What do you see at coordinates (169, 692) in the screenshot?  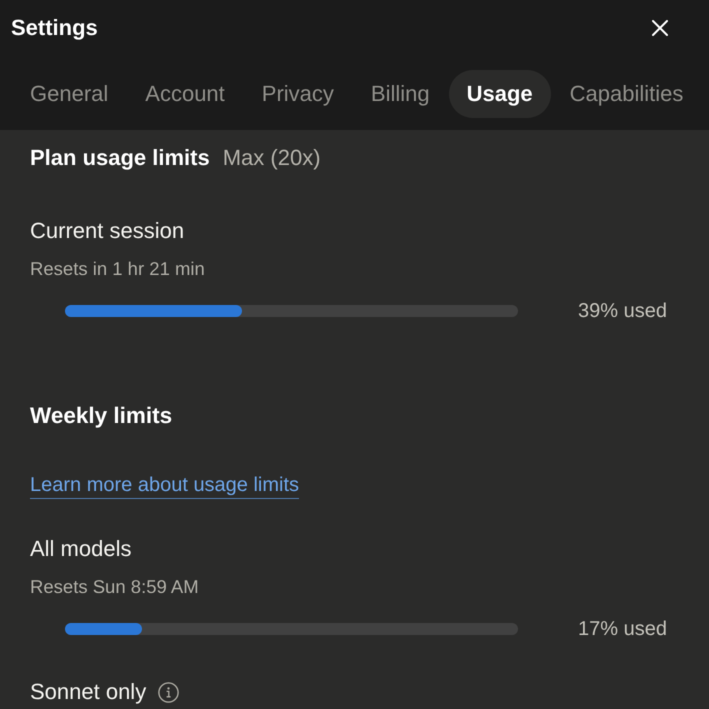 I see `info-icon` at bounding box center [169, 692].